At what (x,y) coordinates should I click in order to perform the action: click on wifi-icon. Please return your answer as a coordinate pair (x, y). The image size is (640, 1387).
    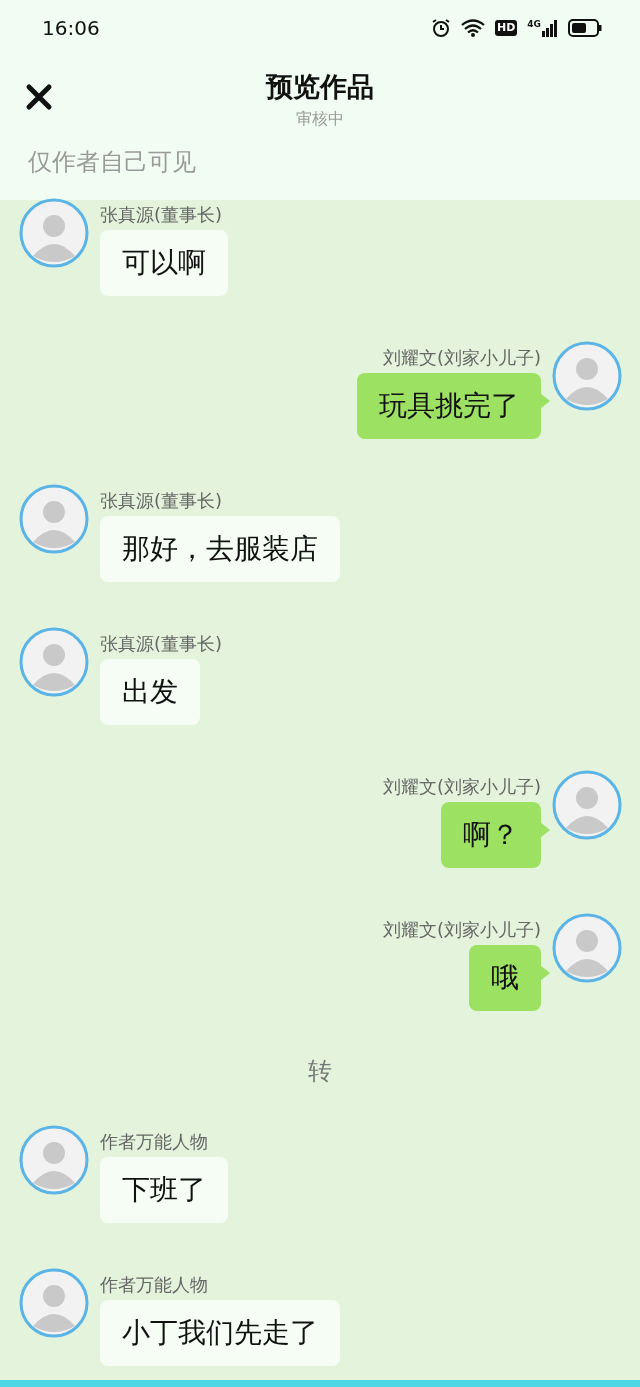
    Looking at the image, I should click on (473, 28).